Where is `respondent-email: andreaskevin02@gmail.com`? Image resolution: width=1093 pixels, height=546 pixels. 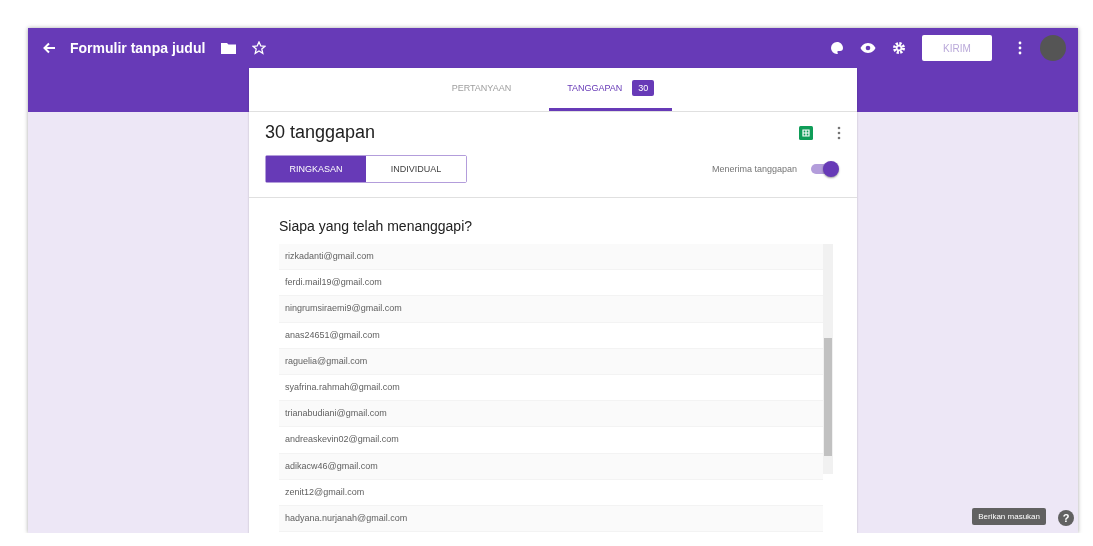
respondent-email: andreaskevin02@gmail.com is located at coordinates (551, 440).